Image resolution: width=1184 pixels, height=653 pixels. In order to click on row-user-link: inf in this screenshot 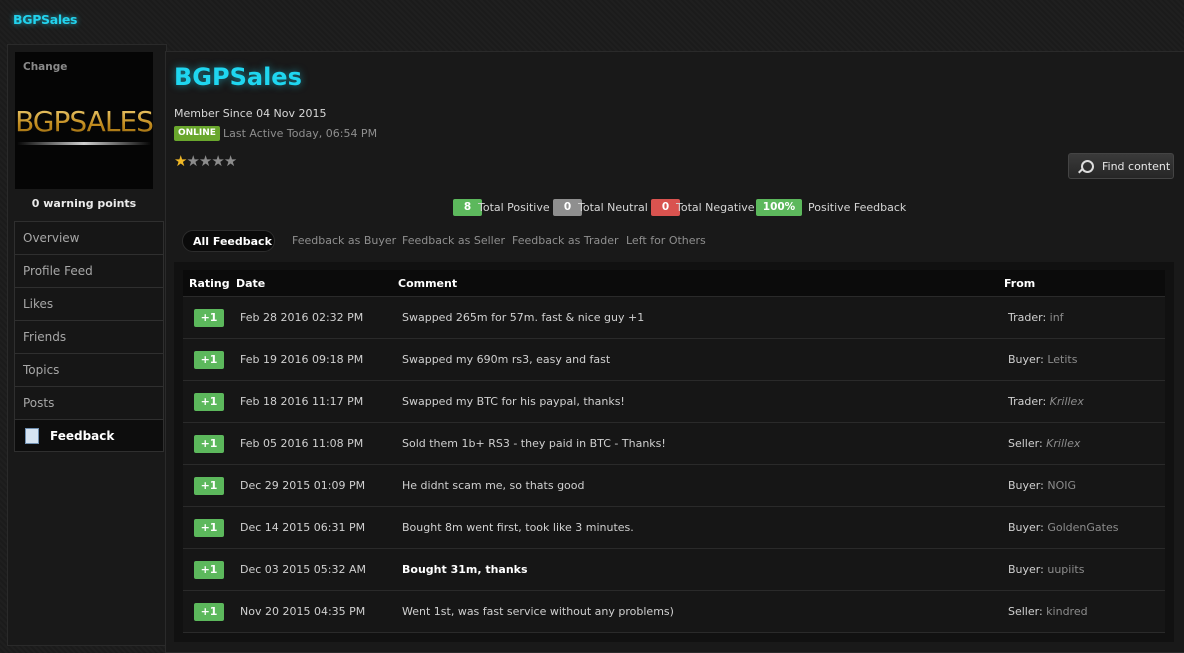, I will do `click(1057, 317)`.